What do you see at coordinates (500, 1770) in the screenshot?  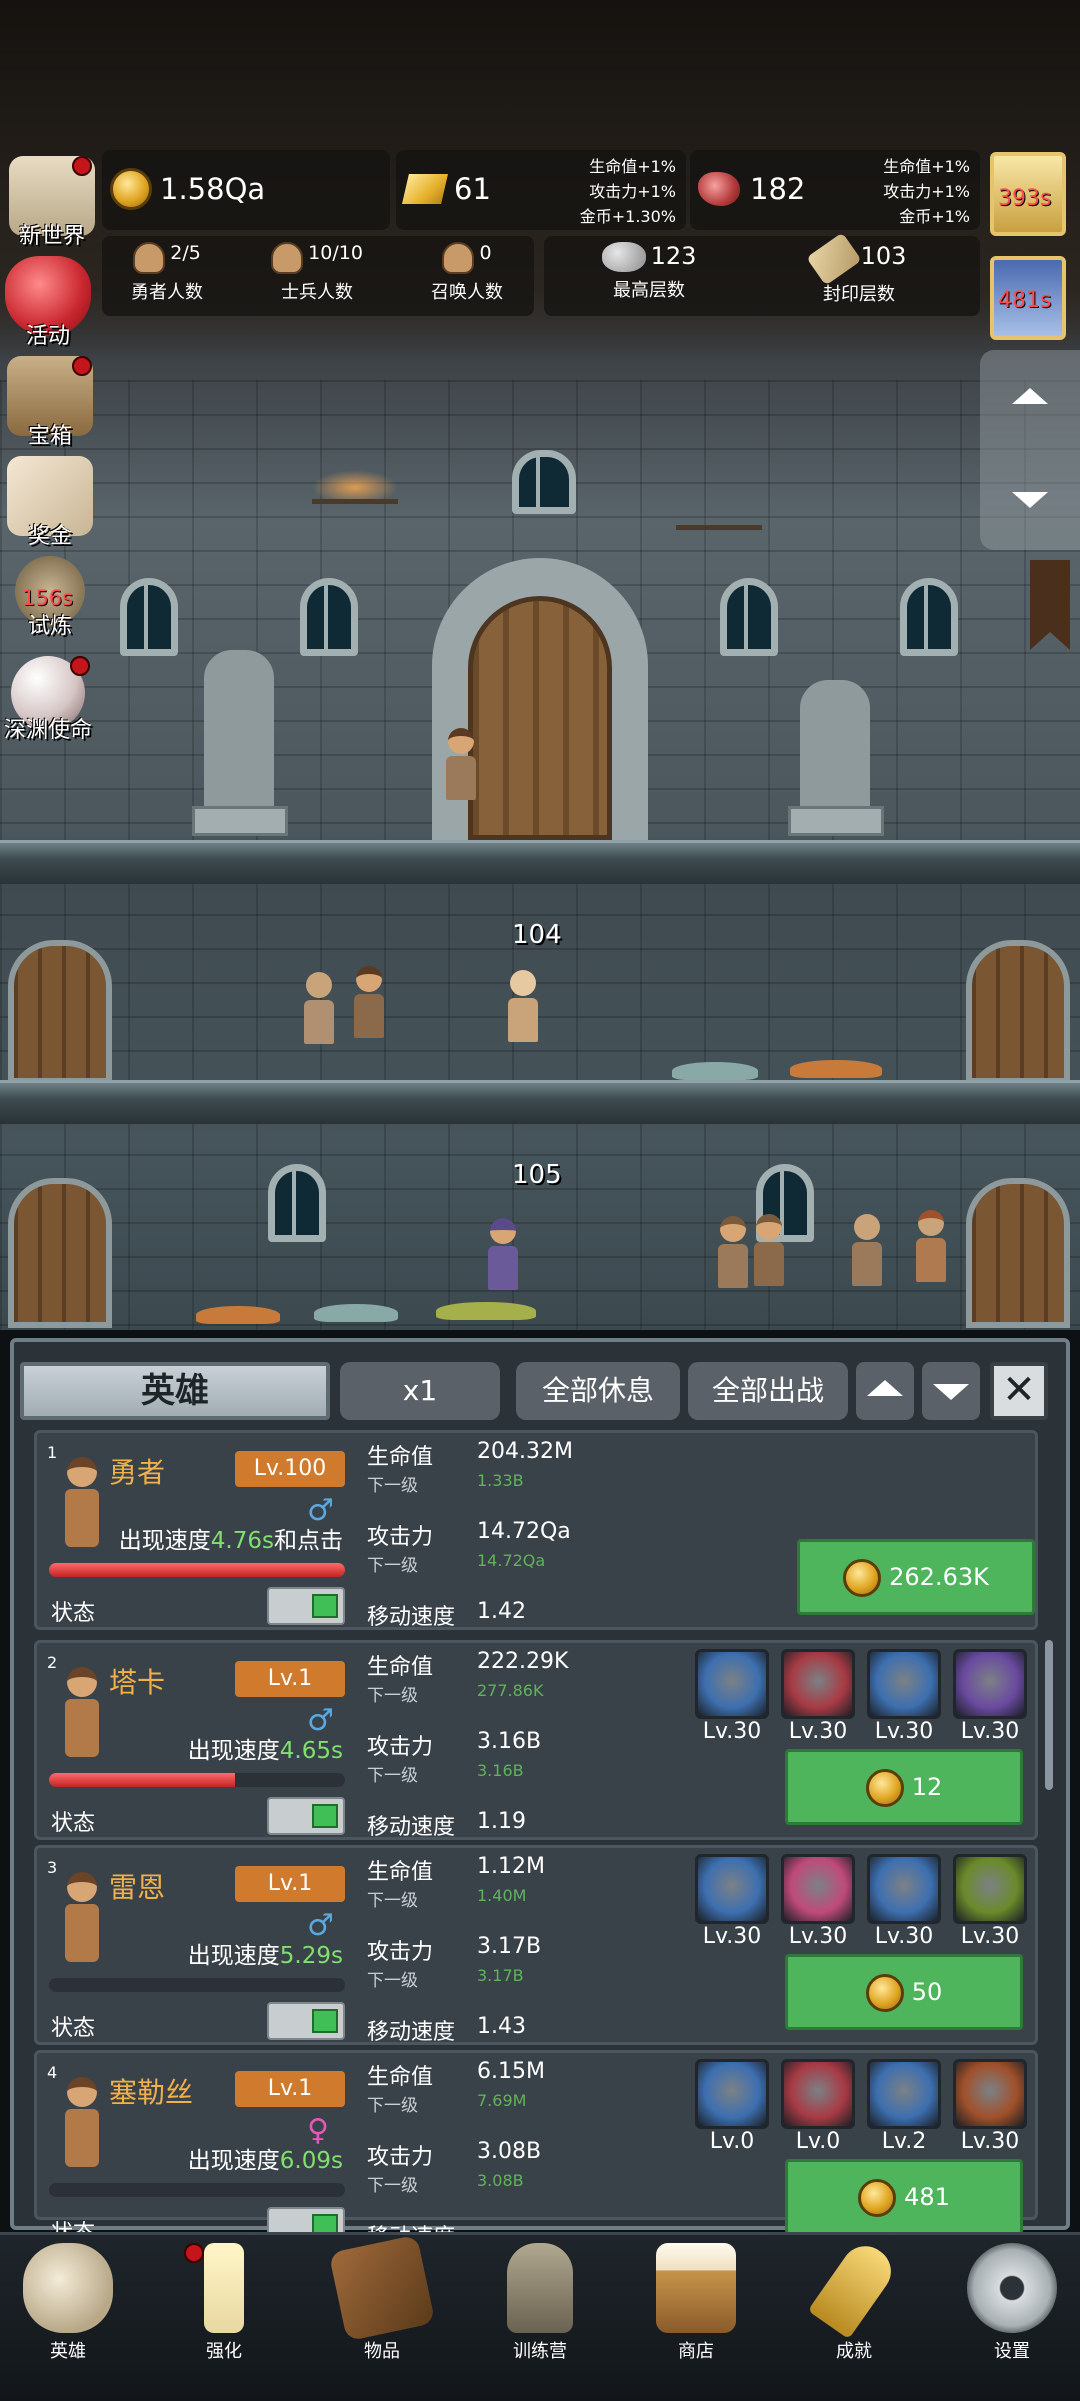 I see `atk-next-value: 3.16B` at bounding box center [500, 1770].